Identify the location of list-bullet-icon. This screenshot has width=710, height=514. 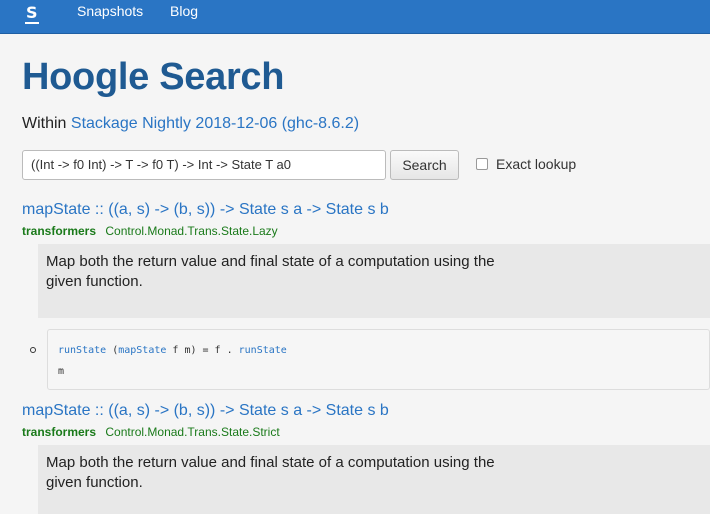
(33, 350).